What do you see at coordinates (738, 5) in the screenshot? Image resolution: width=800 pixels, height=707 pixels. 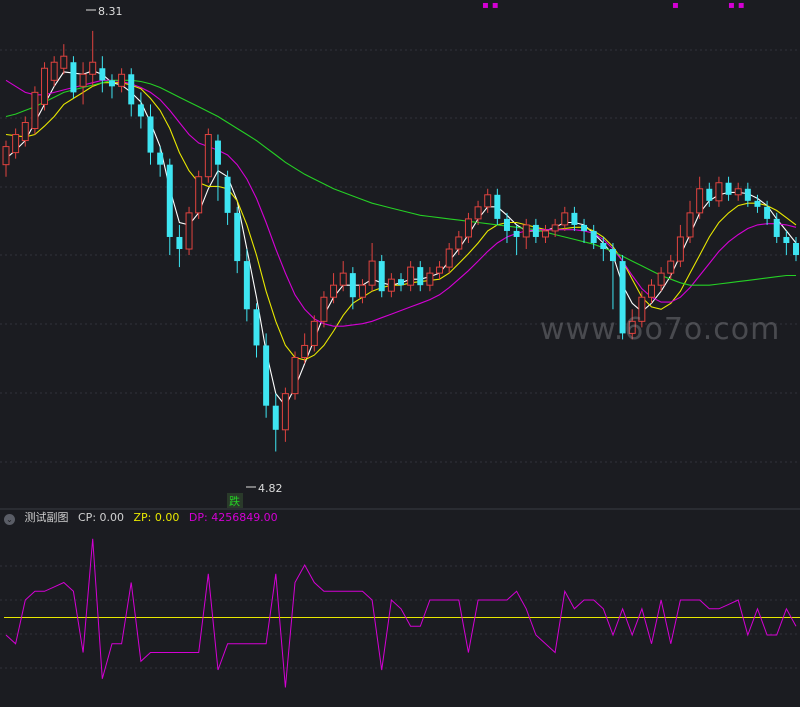 I see `marker-dots-top-right2: ▪▪` at bounding box center [738, 5].